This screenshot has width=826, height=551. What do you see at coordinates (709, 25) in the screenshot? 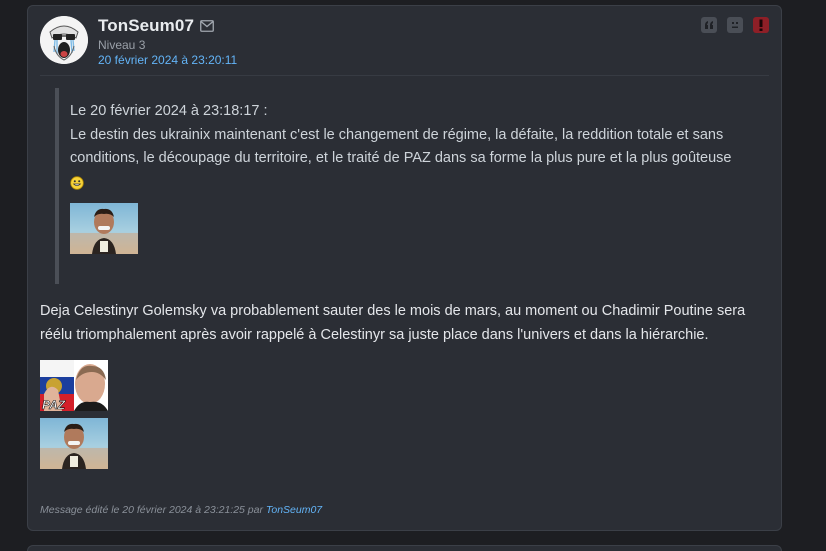
I see `quote-icon` at bounding box center [709, 25].